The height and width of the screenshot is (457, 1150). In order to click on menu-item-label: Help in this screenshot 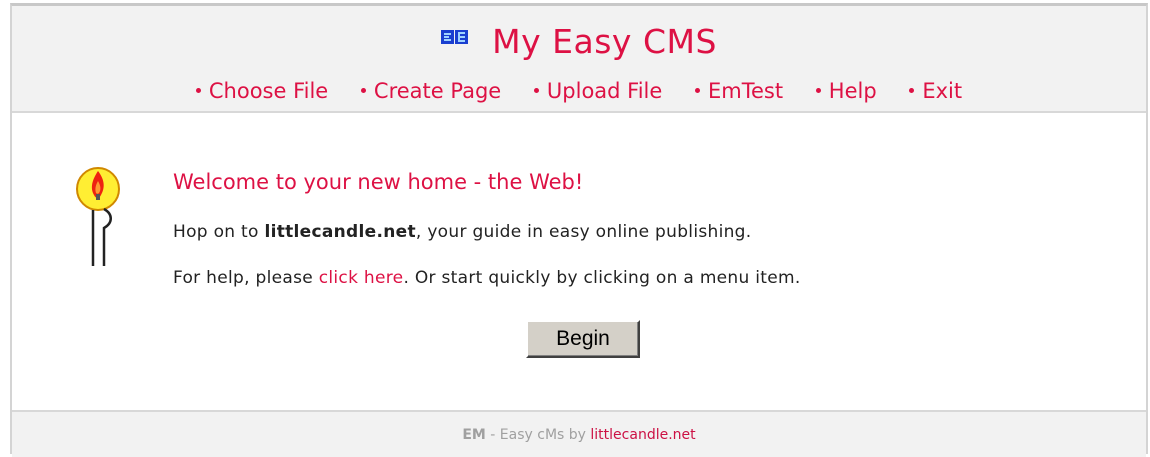, I will do `click(852, 91)`.